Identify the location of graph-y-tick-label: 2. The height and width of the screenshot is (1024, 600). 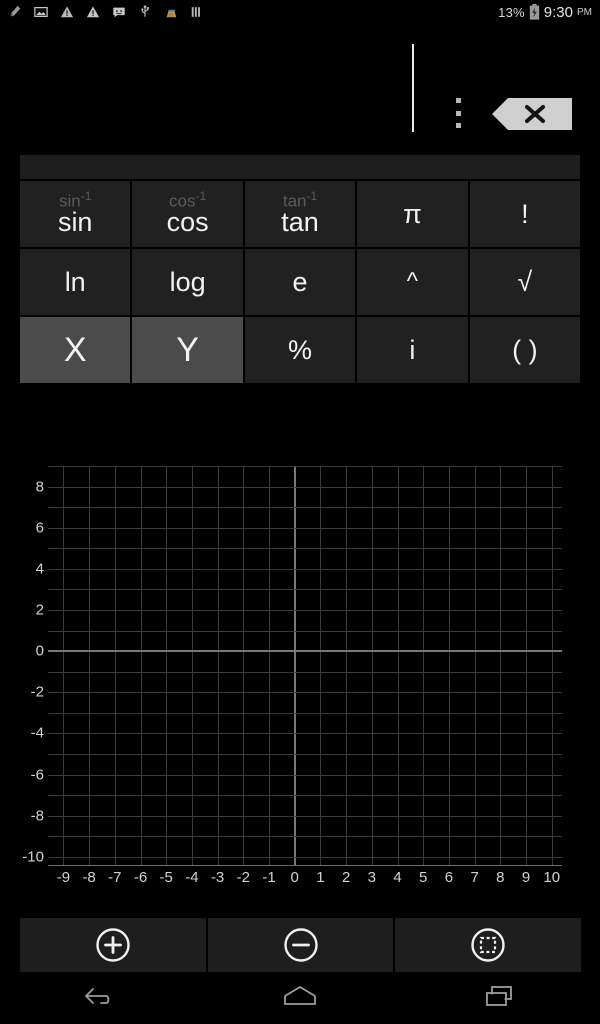
(39, 610).